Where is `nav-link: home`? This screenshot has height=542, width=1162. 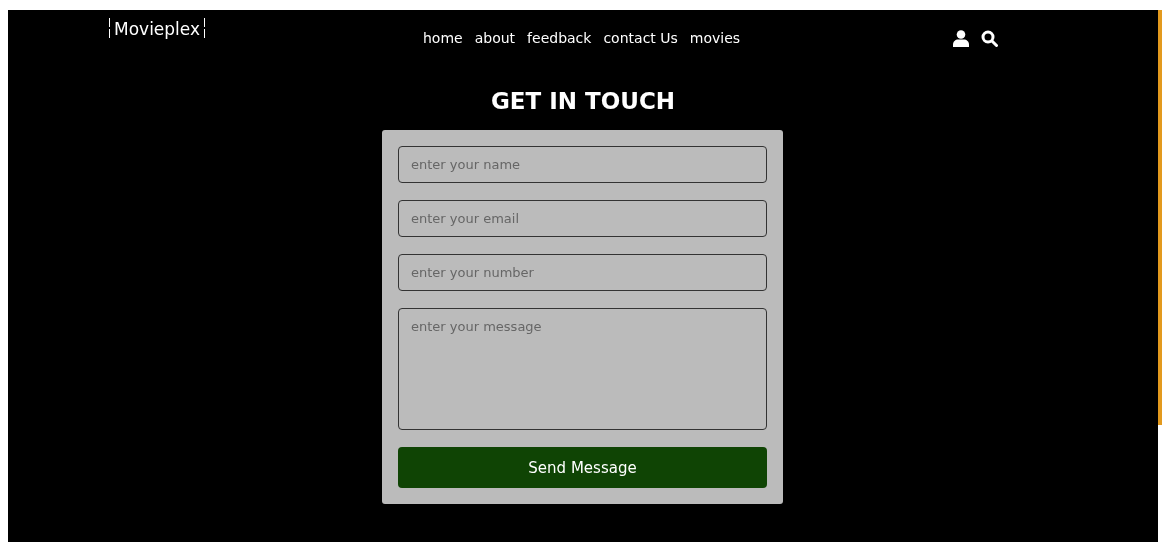
nav-link: home is located at coordinates (443, 38).